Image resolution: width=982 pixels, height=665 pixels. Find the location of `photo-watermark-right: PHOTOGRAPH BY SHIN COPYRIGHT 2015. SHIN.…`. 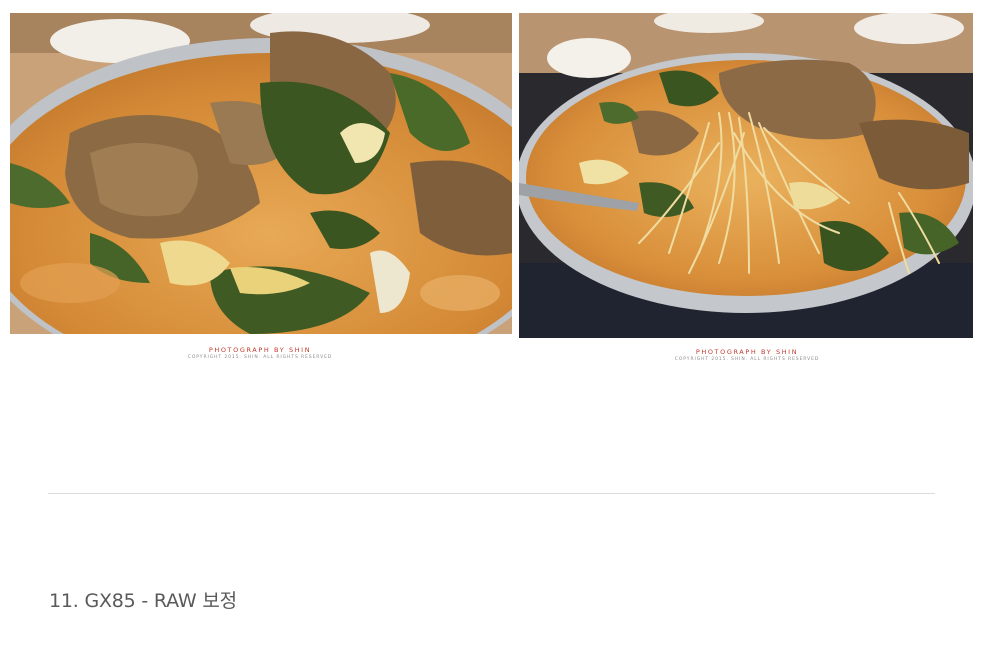

photo-watermark-right: PHOTOGRAPH BY SHIN COPYRIGHT 2015. SHIN.… is located at coordinates (747, 355).